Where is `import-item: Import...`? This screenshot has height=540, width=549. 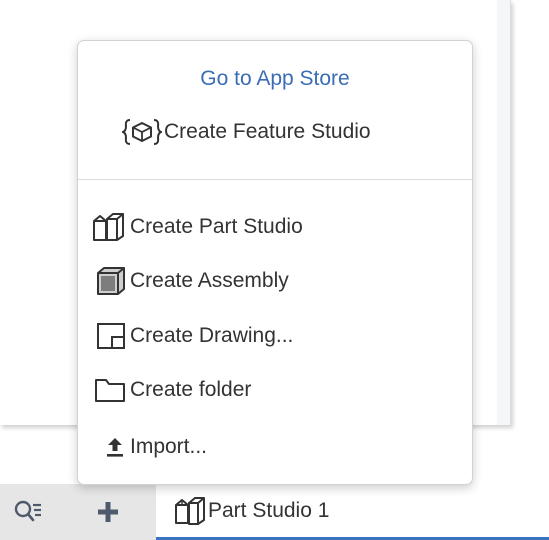
import-item: Import... is located at coordinates (275, 447).